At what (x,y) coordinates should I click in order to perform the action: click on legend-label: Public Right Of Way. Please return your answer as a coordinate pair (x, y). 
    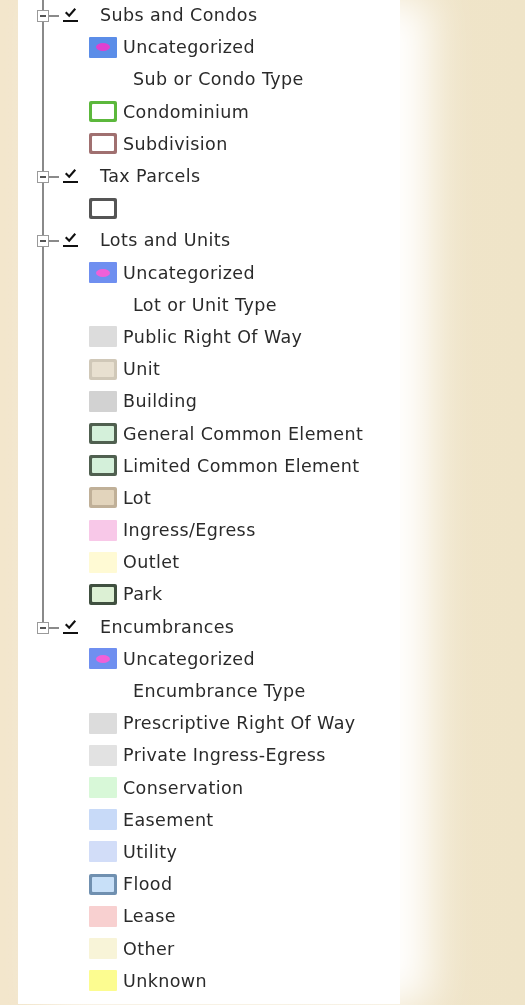
    Looking at the image, I should click on (213, 336).